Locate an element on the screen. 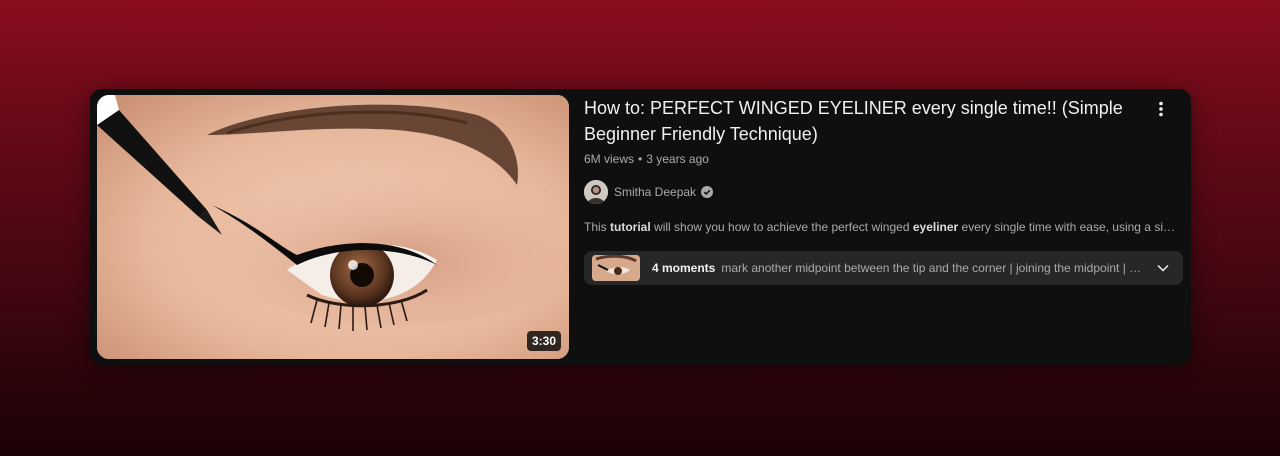 The width and height of the screenshot is (1280, 456). view-count: 6M views is located at coordinates (609, 159).